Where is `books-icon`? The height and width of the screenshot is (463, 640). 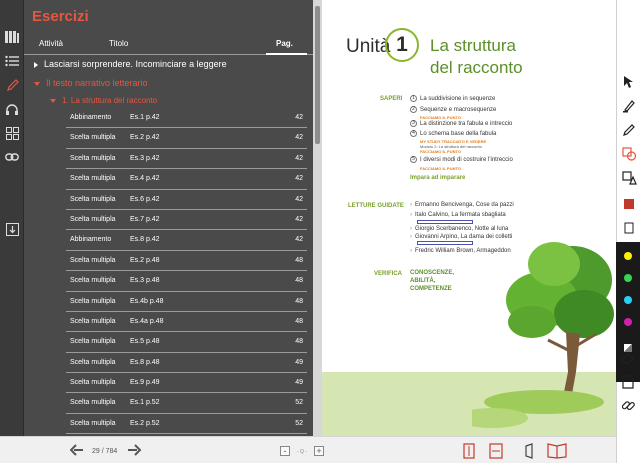 books-icon is located at coordinates (12, 37).